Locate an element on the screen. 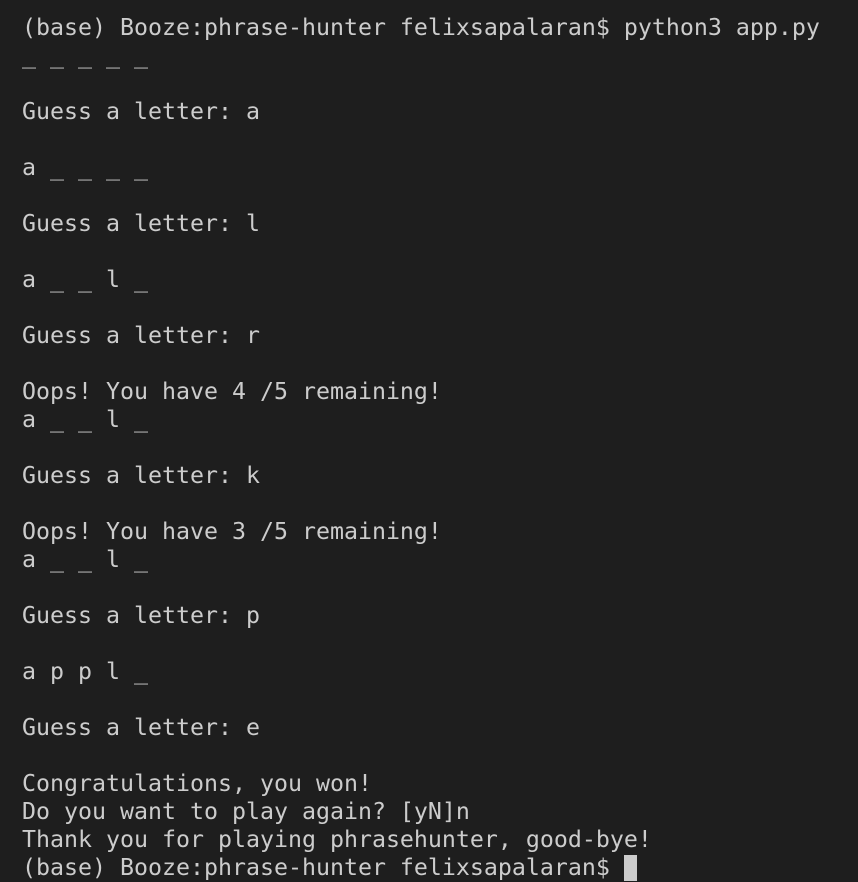 This screenshot has width=858, height=882. terminal-line: Do you want to play again? [yN]n is located at coordinates (246, 811).